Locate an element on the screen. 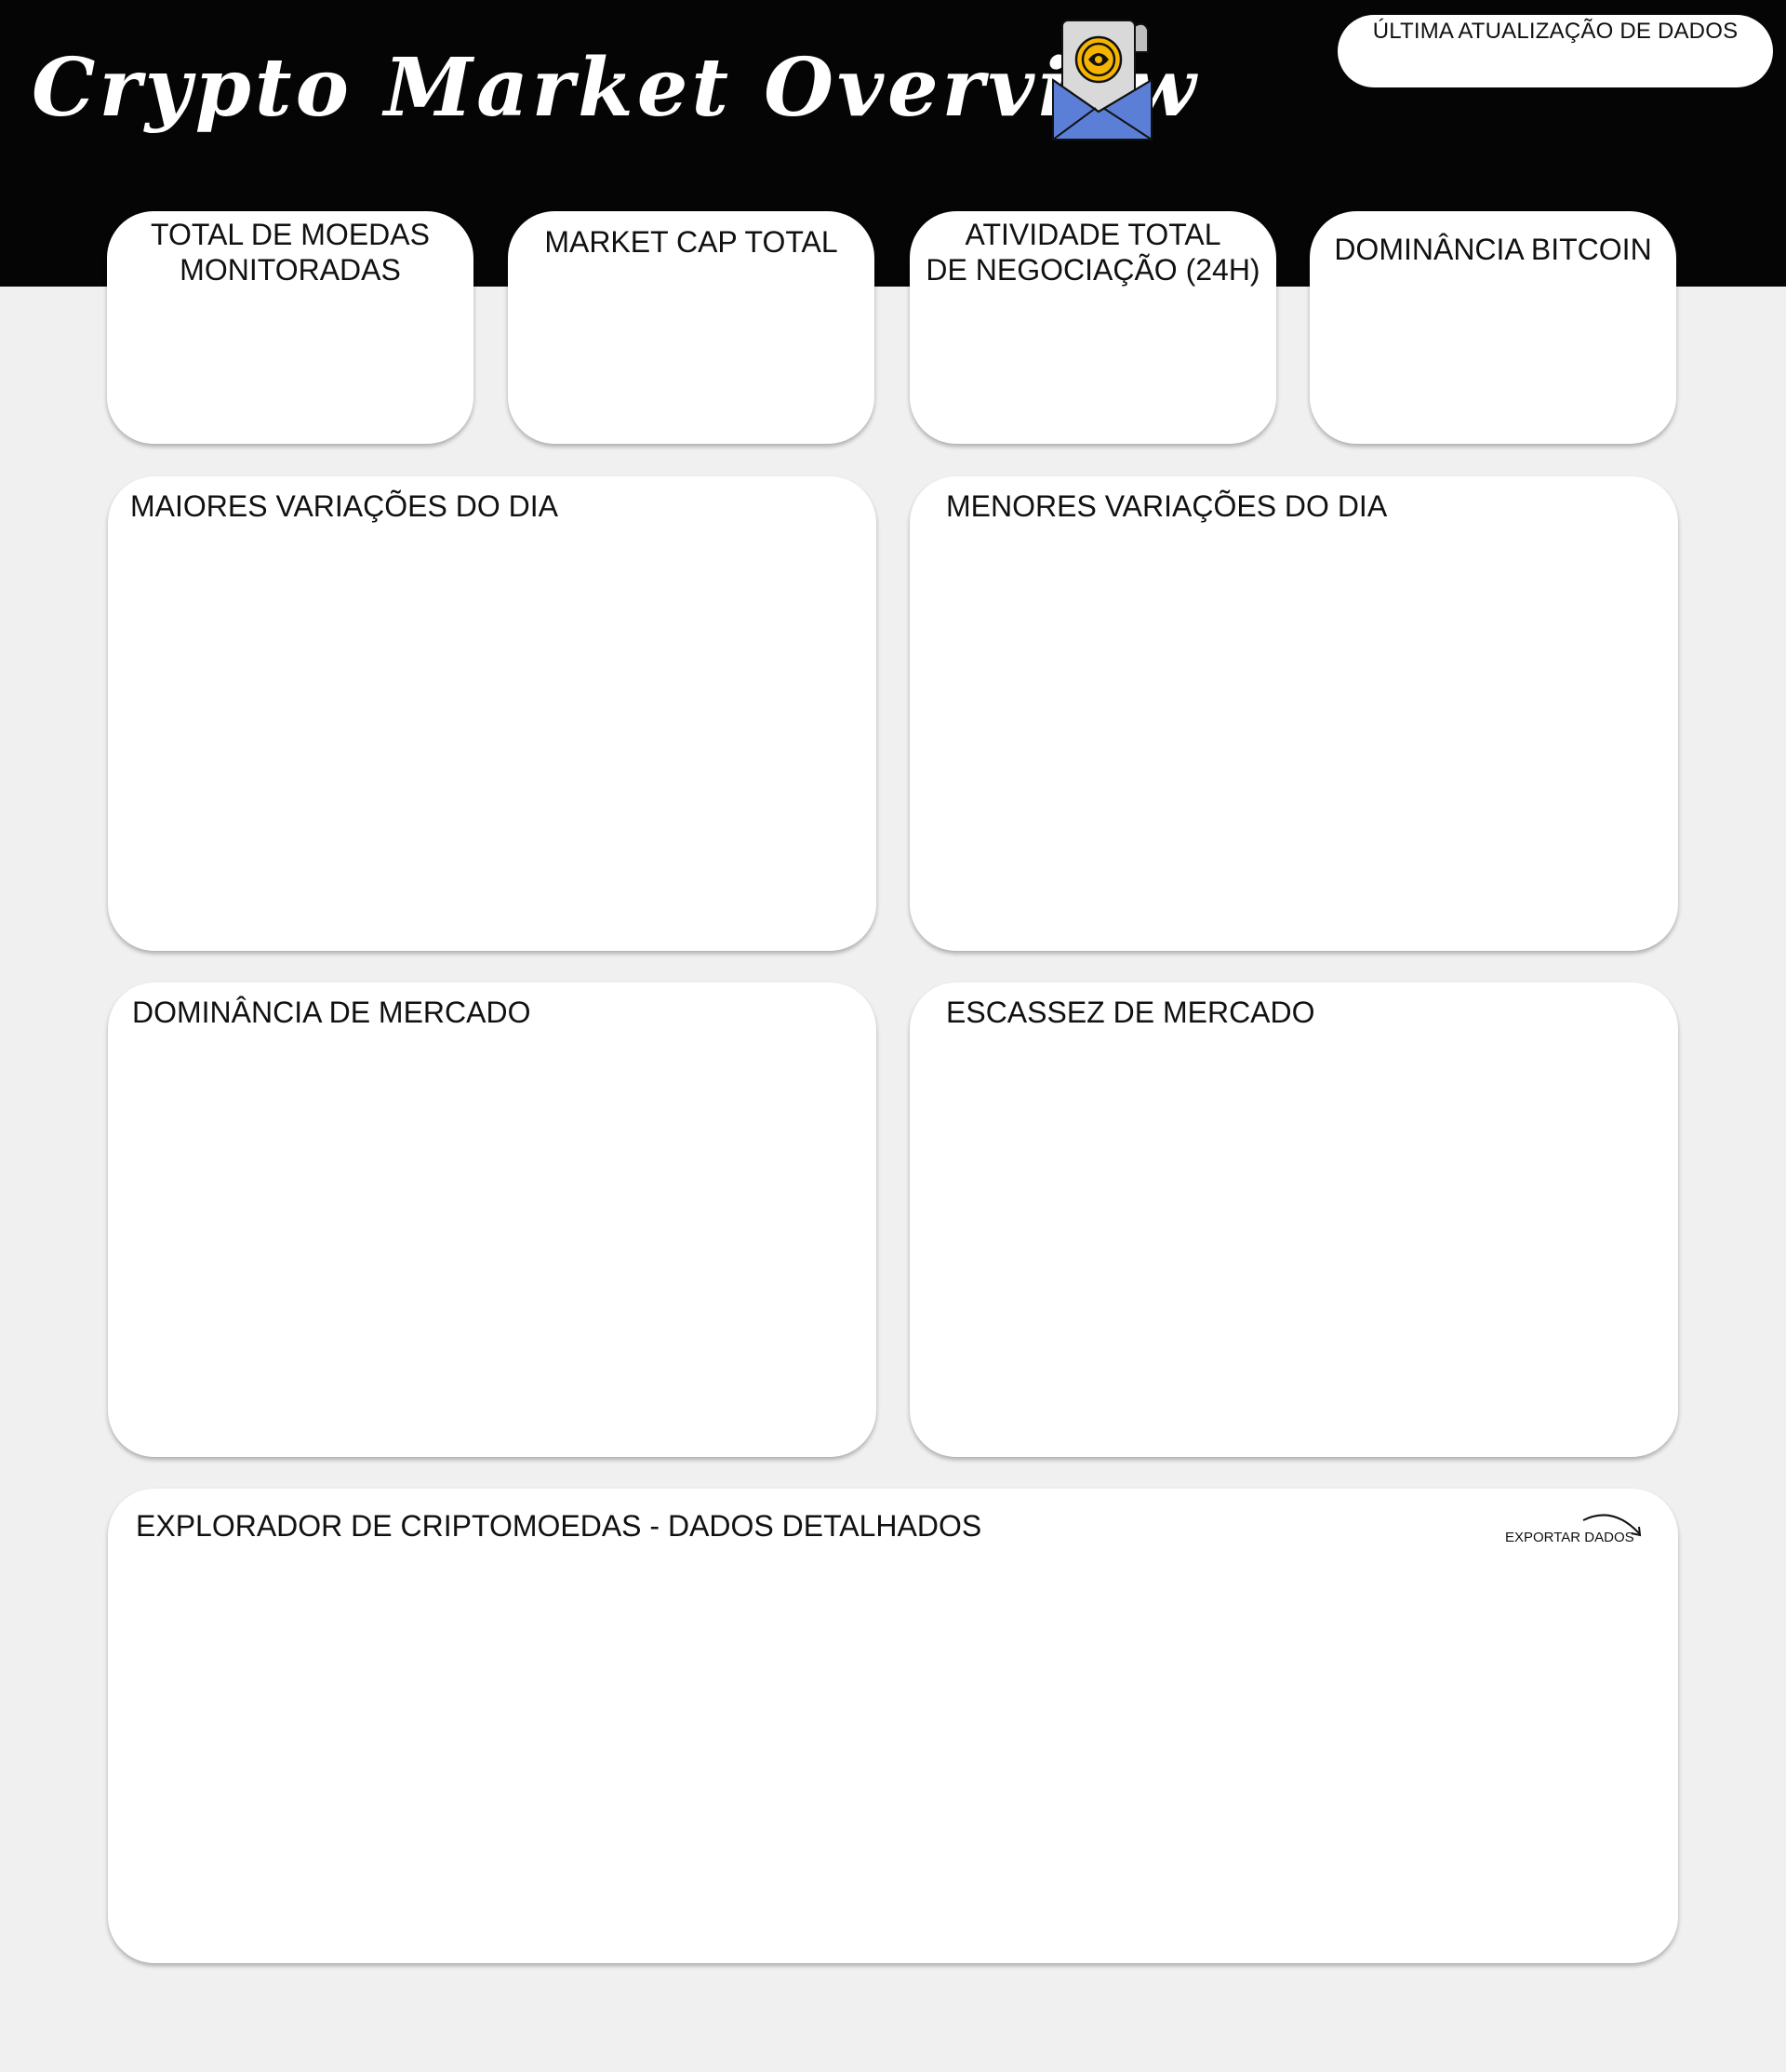 This screenshot has width=1786, height=2072. kpi-market-cap-label: MARKET CAP TOTAL is located at coordinates (691, 242).